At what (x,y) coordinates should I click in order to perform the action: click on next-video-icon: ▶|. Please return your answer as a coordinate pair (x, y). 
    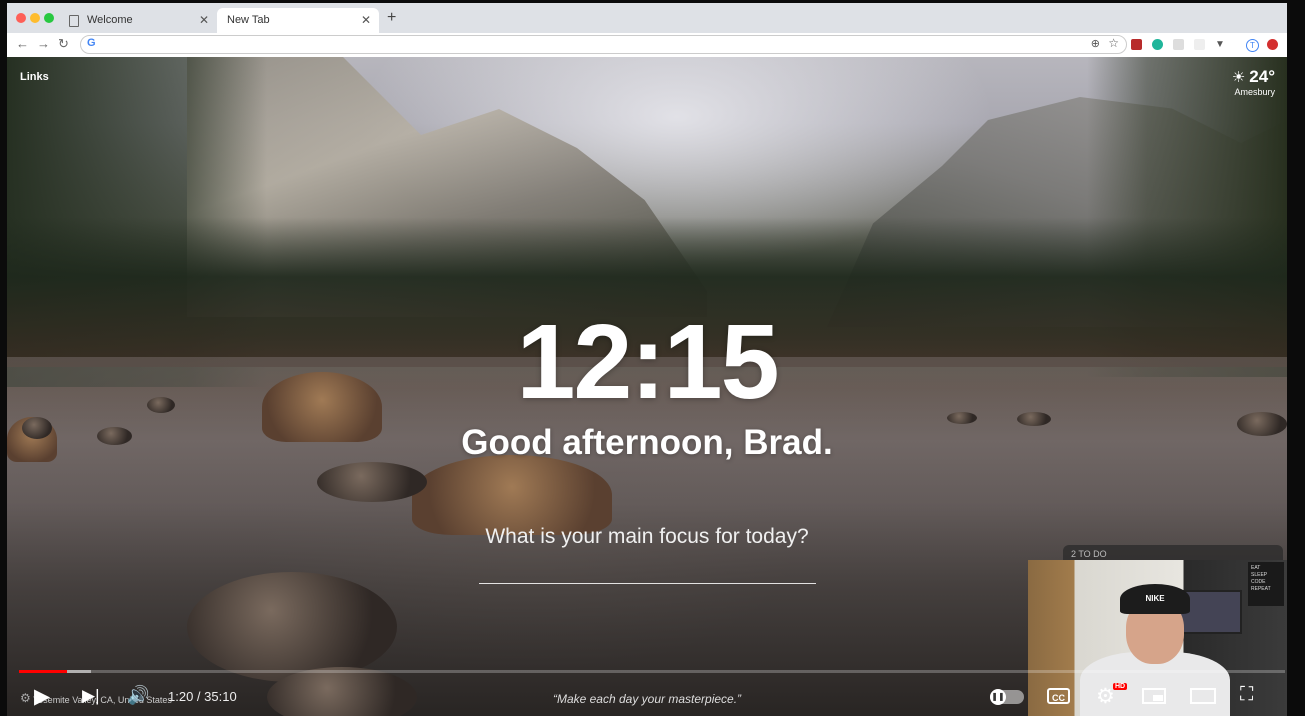
    Looking at the image, I should click on (91, 696).